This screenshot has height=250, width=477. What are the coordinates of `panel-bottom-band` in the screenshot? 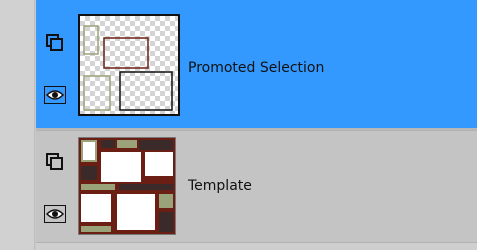 It's located at (256, 246).